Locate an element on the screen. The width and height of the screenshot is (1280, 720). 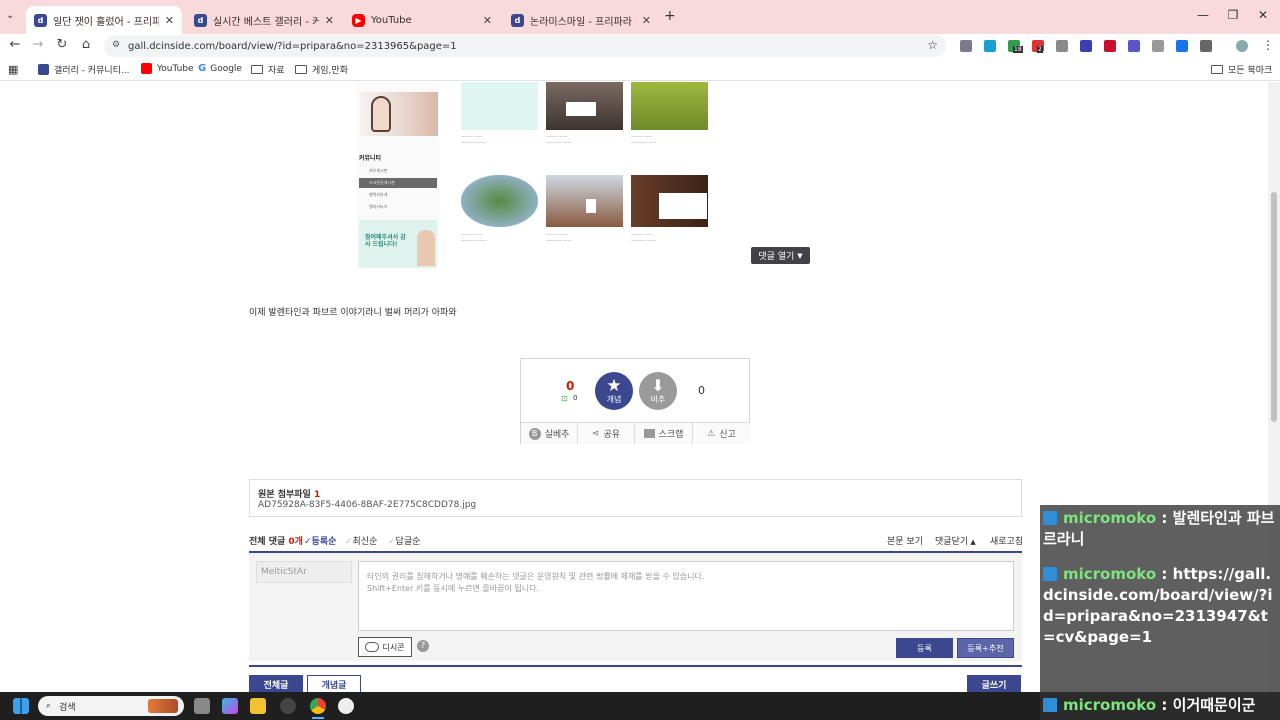
view-body-link: 본문 보기 is located at coordinates (905, 540).